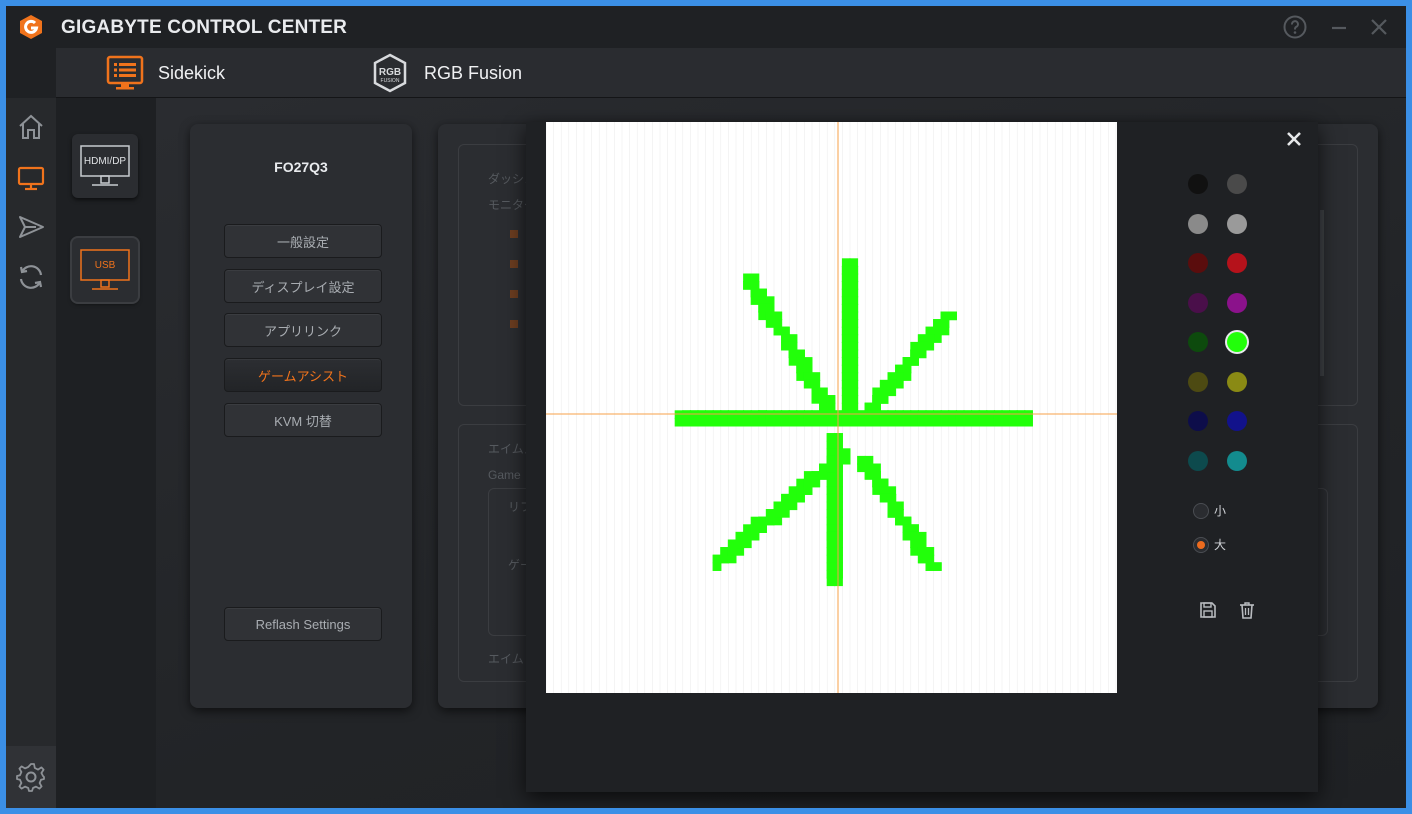  I want to click on sidekick-monitor-icon, so click(125, 72).